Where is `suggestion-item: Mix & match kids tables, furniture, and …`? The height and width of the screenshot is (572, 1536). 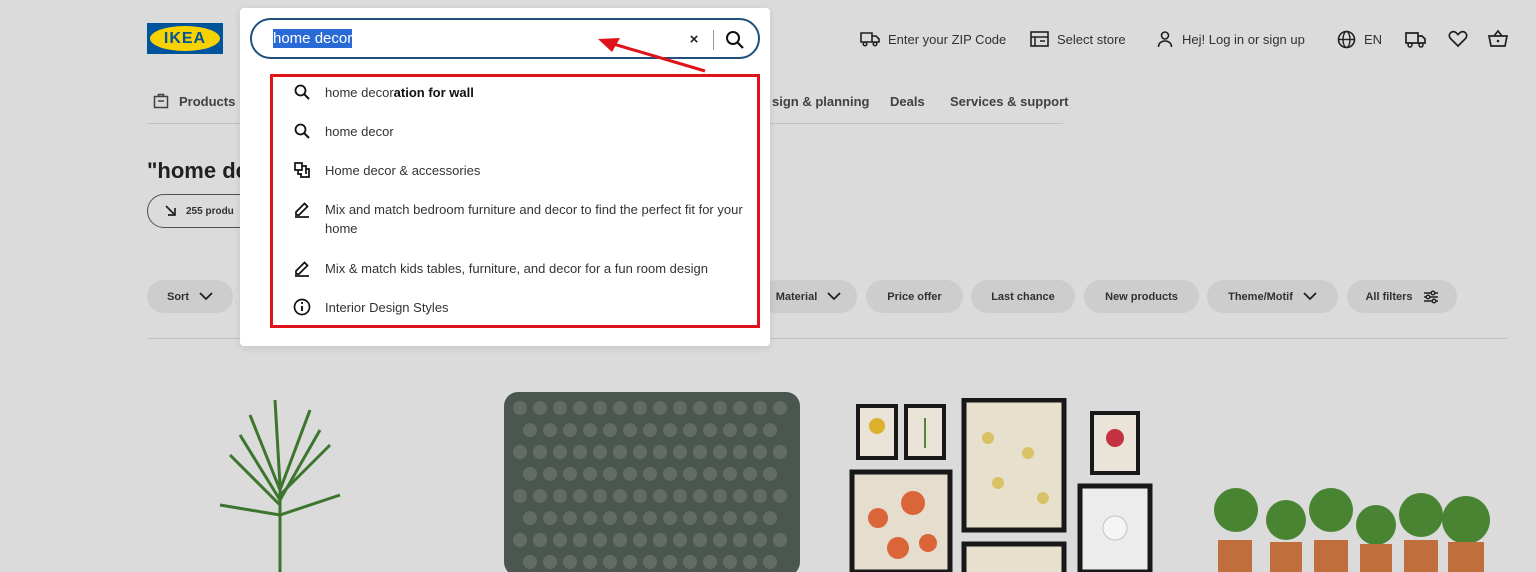
suggestion-item: Mix & match kids tables, furniture, and … is located at coordinates (518, 268).